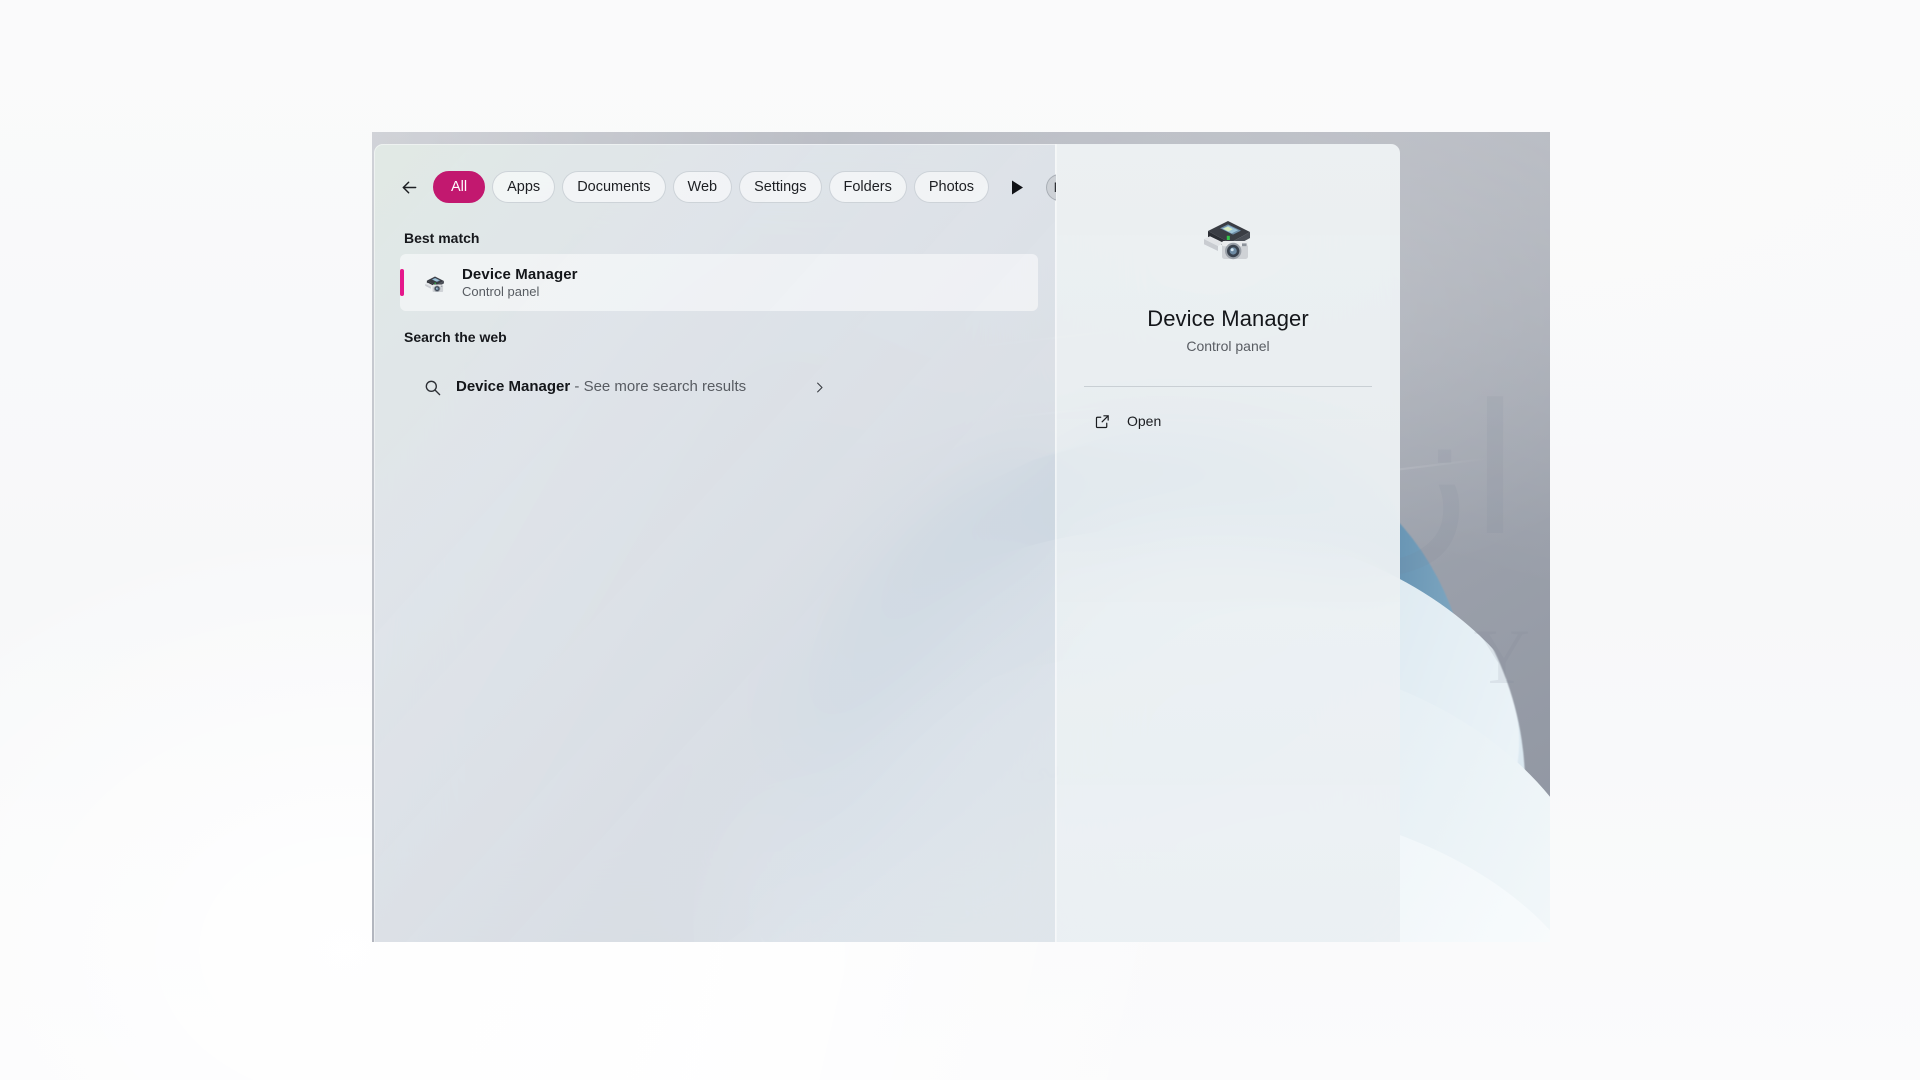 The height and width of the screenshot is (1080, 1920). I want to click on app-preview-pane: Device Manager Control panel Open, so click(1228, 543).